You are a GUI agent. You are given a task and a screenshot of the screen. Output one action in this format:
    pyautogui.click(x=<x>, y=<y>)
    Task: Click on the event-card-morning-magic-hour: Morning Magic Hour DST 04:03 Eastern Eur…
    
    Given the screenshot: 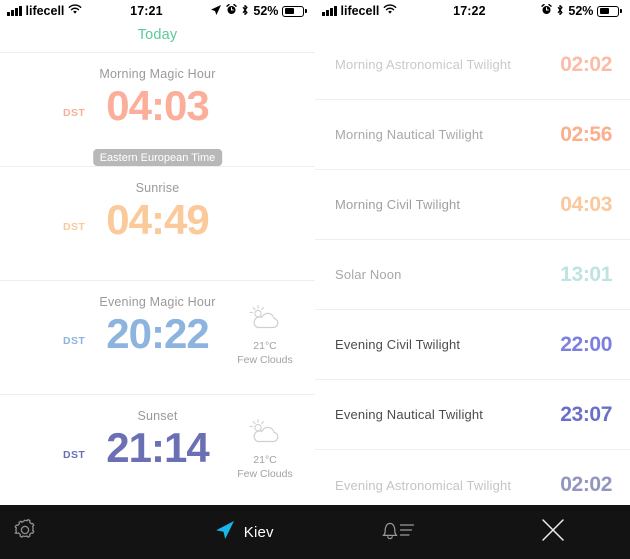 What is the action you would take?
    pyautogui.click(x=157, y=109)
    